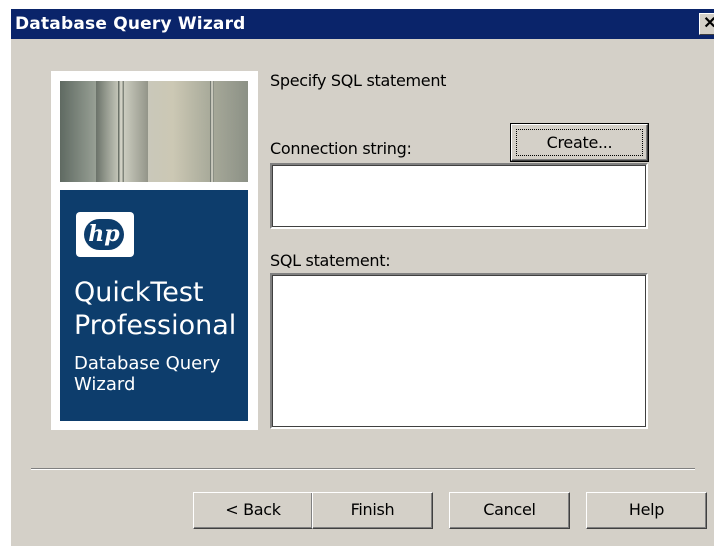  I want to click on hp-logo-text: hp, so click(104, 234).